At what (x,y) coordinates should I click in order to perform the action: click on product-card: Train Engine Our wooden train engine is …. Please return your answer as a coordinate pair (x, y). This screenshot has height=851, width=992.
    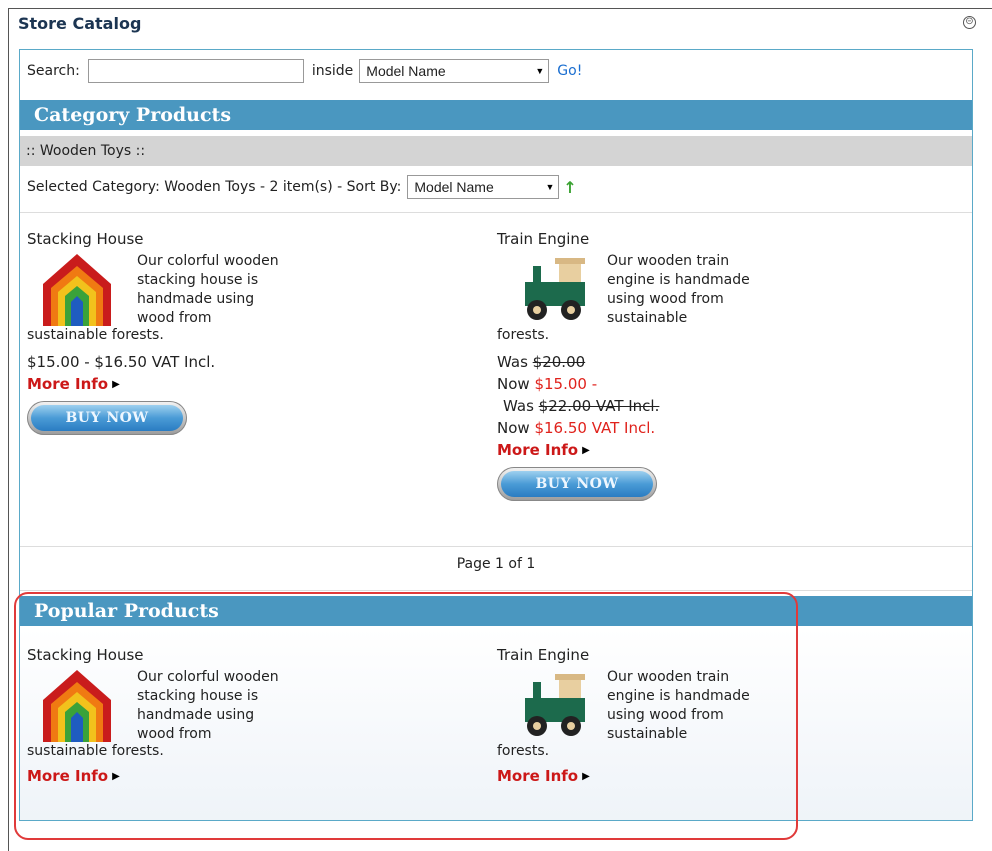
    Looking at the image, I should click on (647, 365).